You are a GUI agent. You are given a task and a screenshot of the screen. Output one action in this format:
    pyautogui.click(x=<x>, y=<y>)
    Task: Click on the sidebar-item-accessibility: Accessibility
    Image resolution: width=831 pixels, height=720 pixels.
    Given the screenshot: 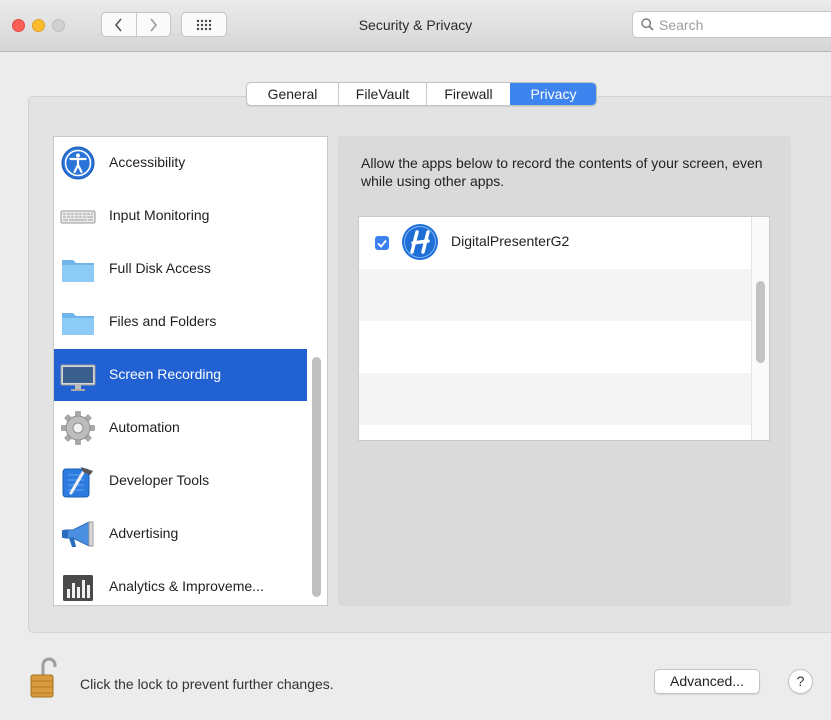 What is the action you would take?
    pyautogui.click(x=180, y=163)
    